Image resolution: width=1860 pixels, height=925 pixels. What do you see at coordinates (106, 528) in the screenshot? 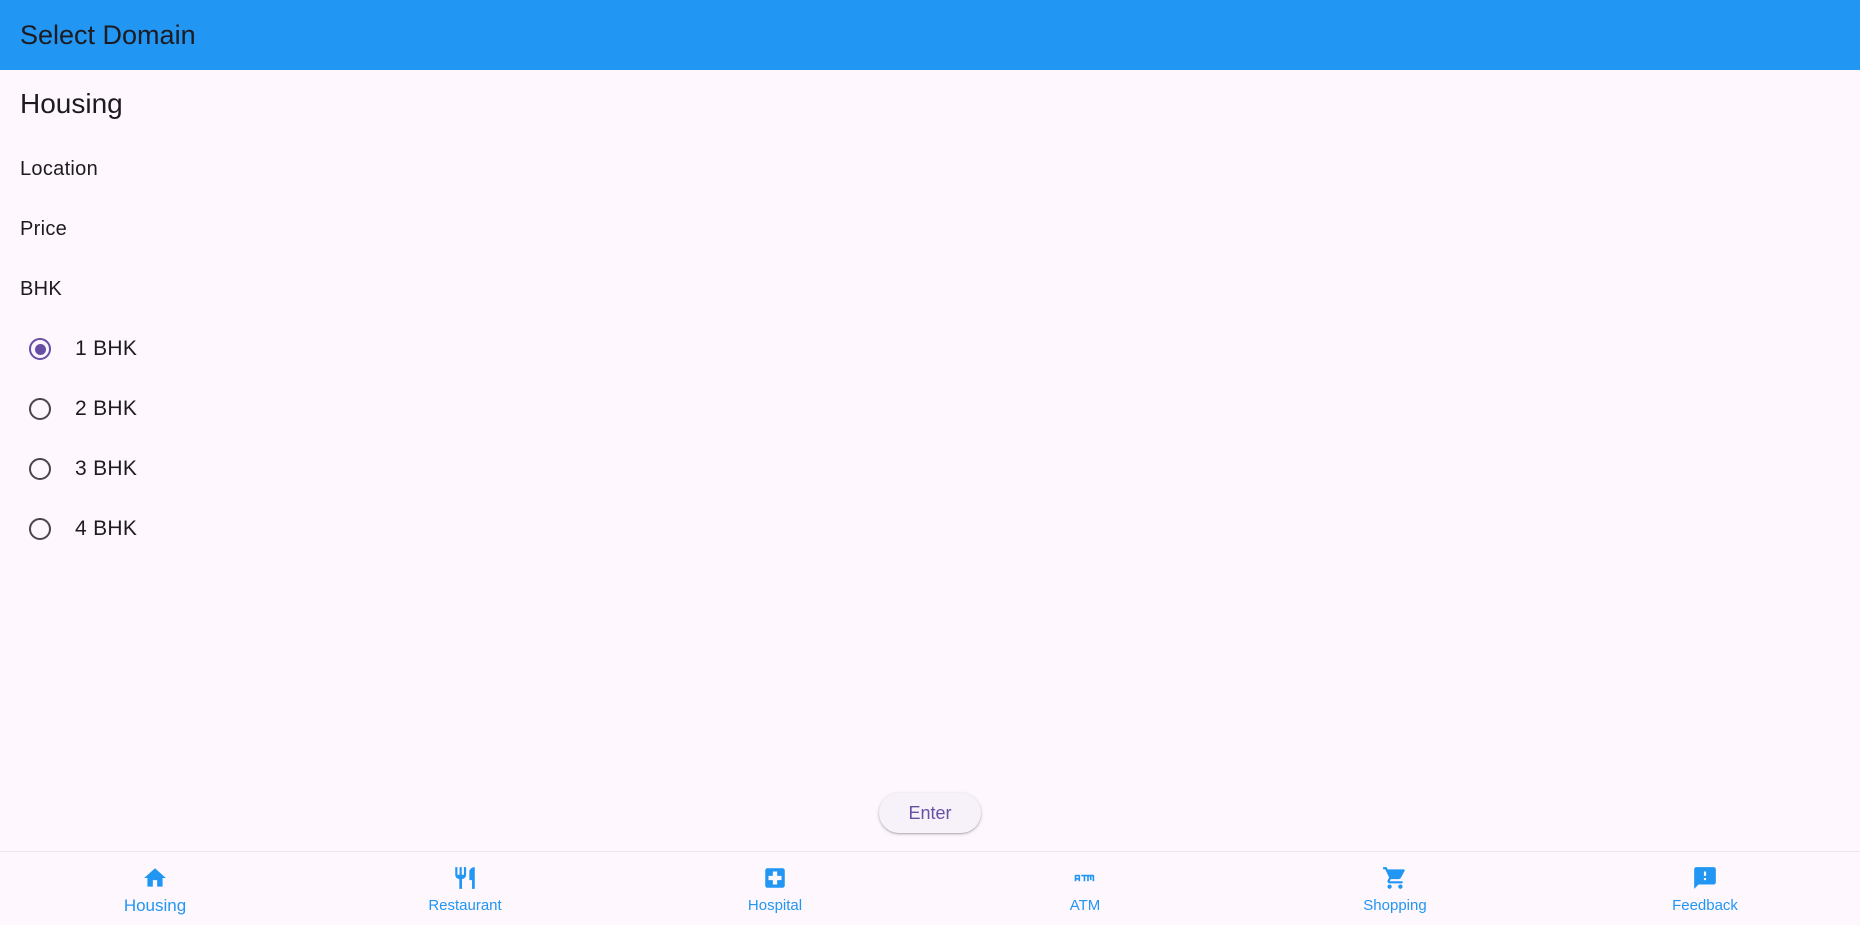
I see `bhk-option-label: 4 BHK` at bounding box center [106, 528].